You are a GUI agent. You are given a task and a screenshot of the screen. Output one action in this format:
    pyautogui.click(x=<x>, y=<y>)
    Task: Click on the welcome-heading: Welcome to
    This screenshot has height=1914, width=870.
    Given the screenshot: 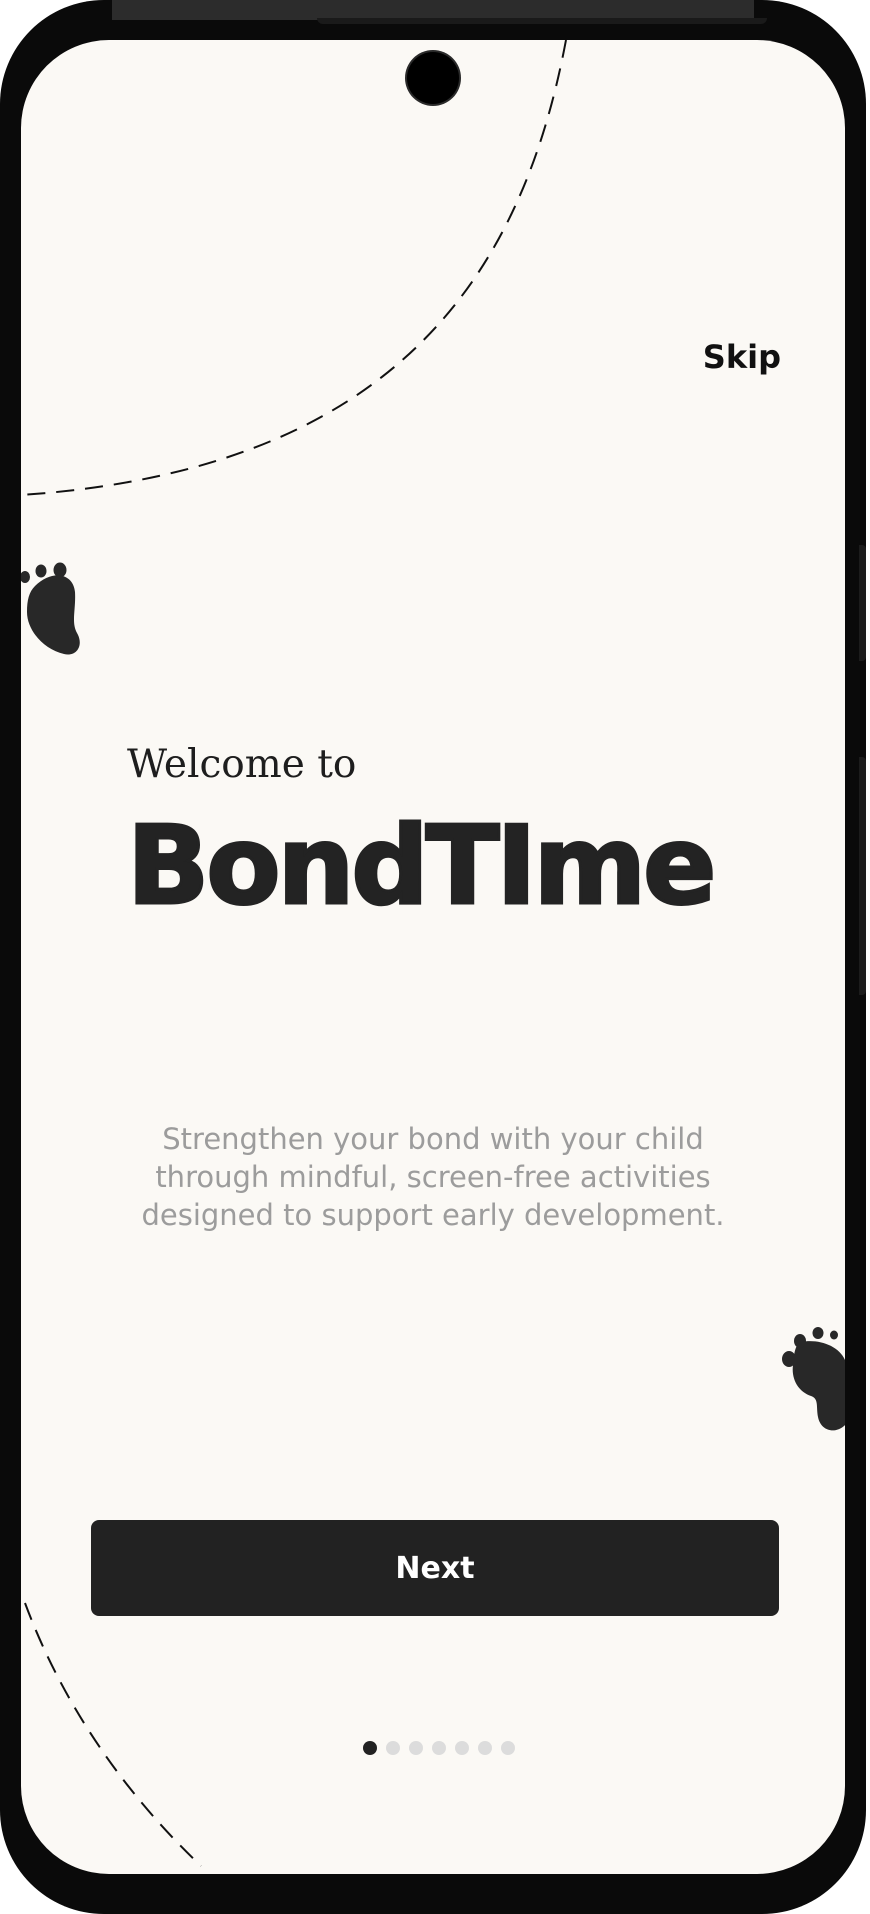 What is the action you would take?
    pyautogui.click(x=242, y=764)
    